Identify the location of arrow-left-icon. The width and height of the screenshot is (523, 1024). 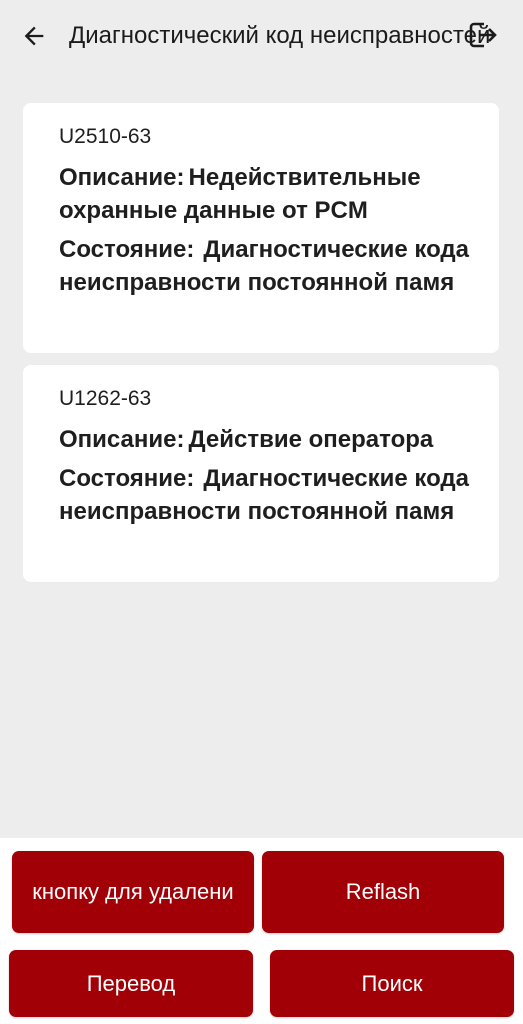
(34, 36).